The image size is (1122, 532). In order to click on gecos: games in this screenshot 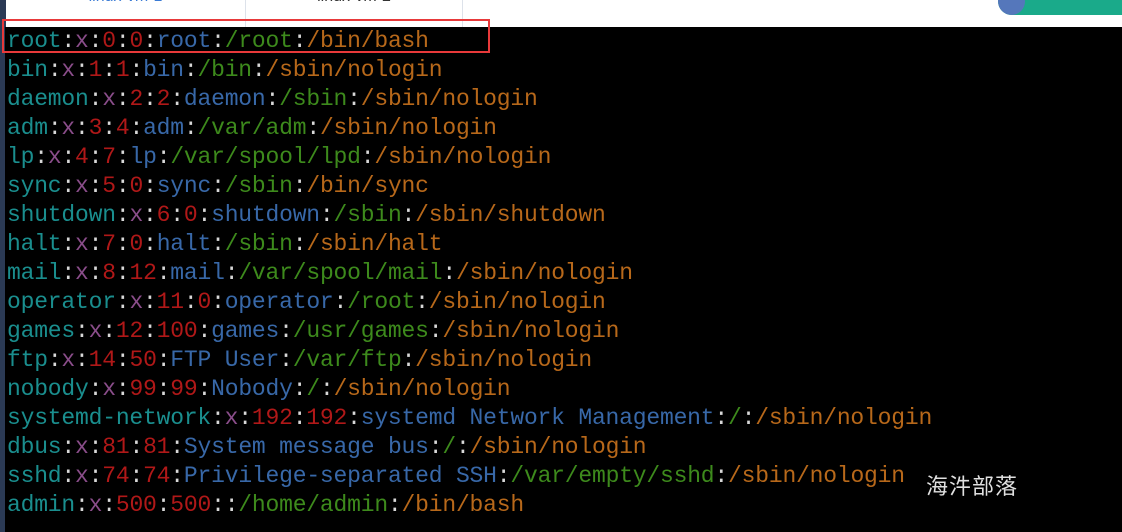, I will do `click(245, 331)`.